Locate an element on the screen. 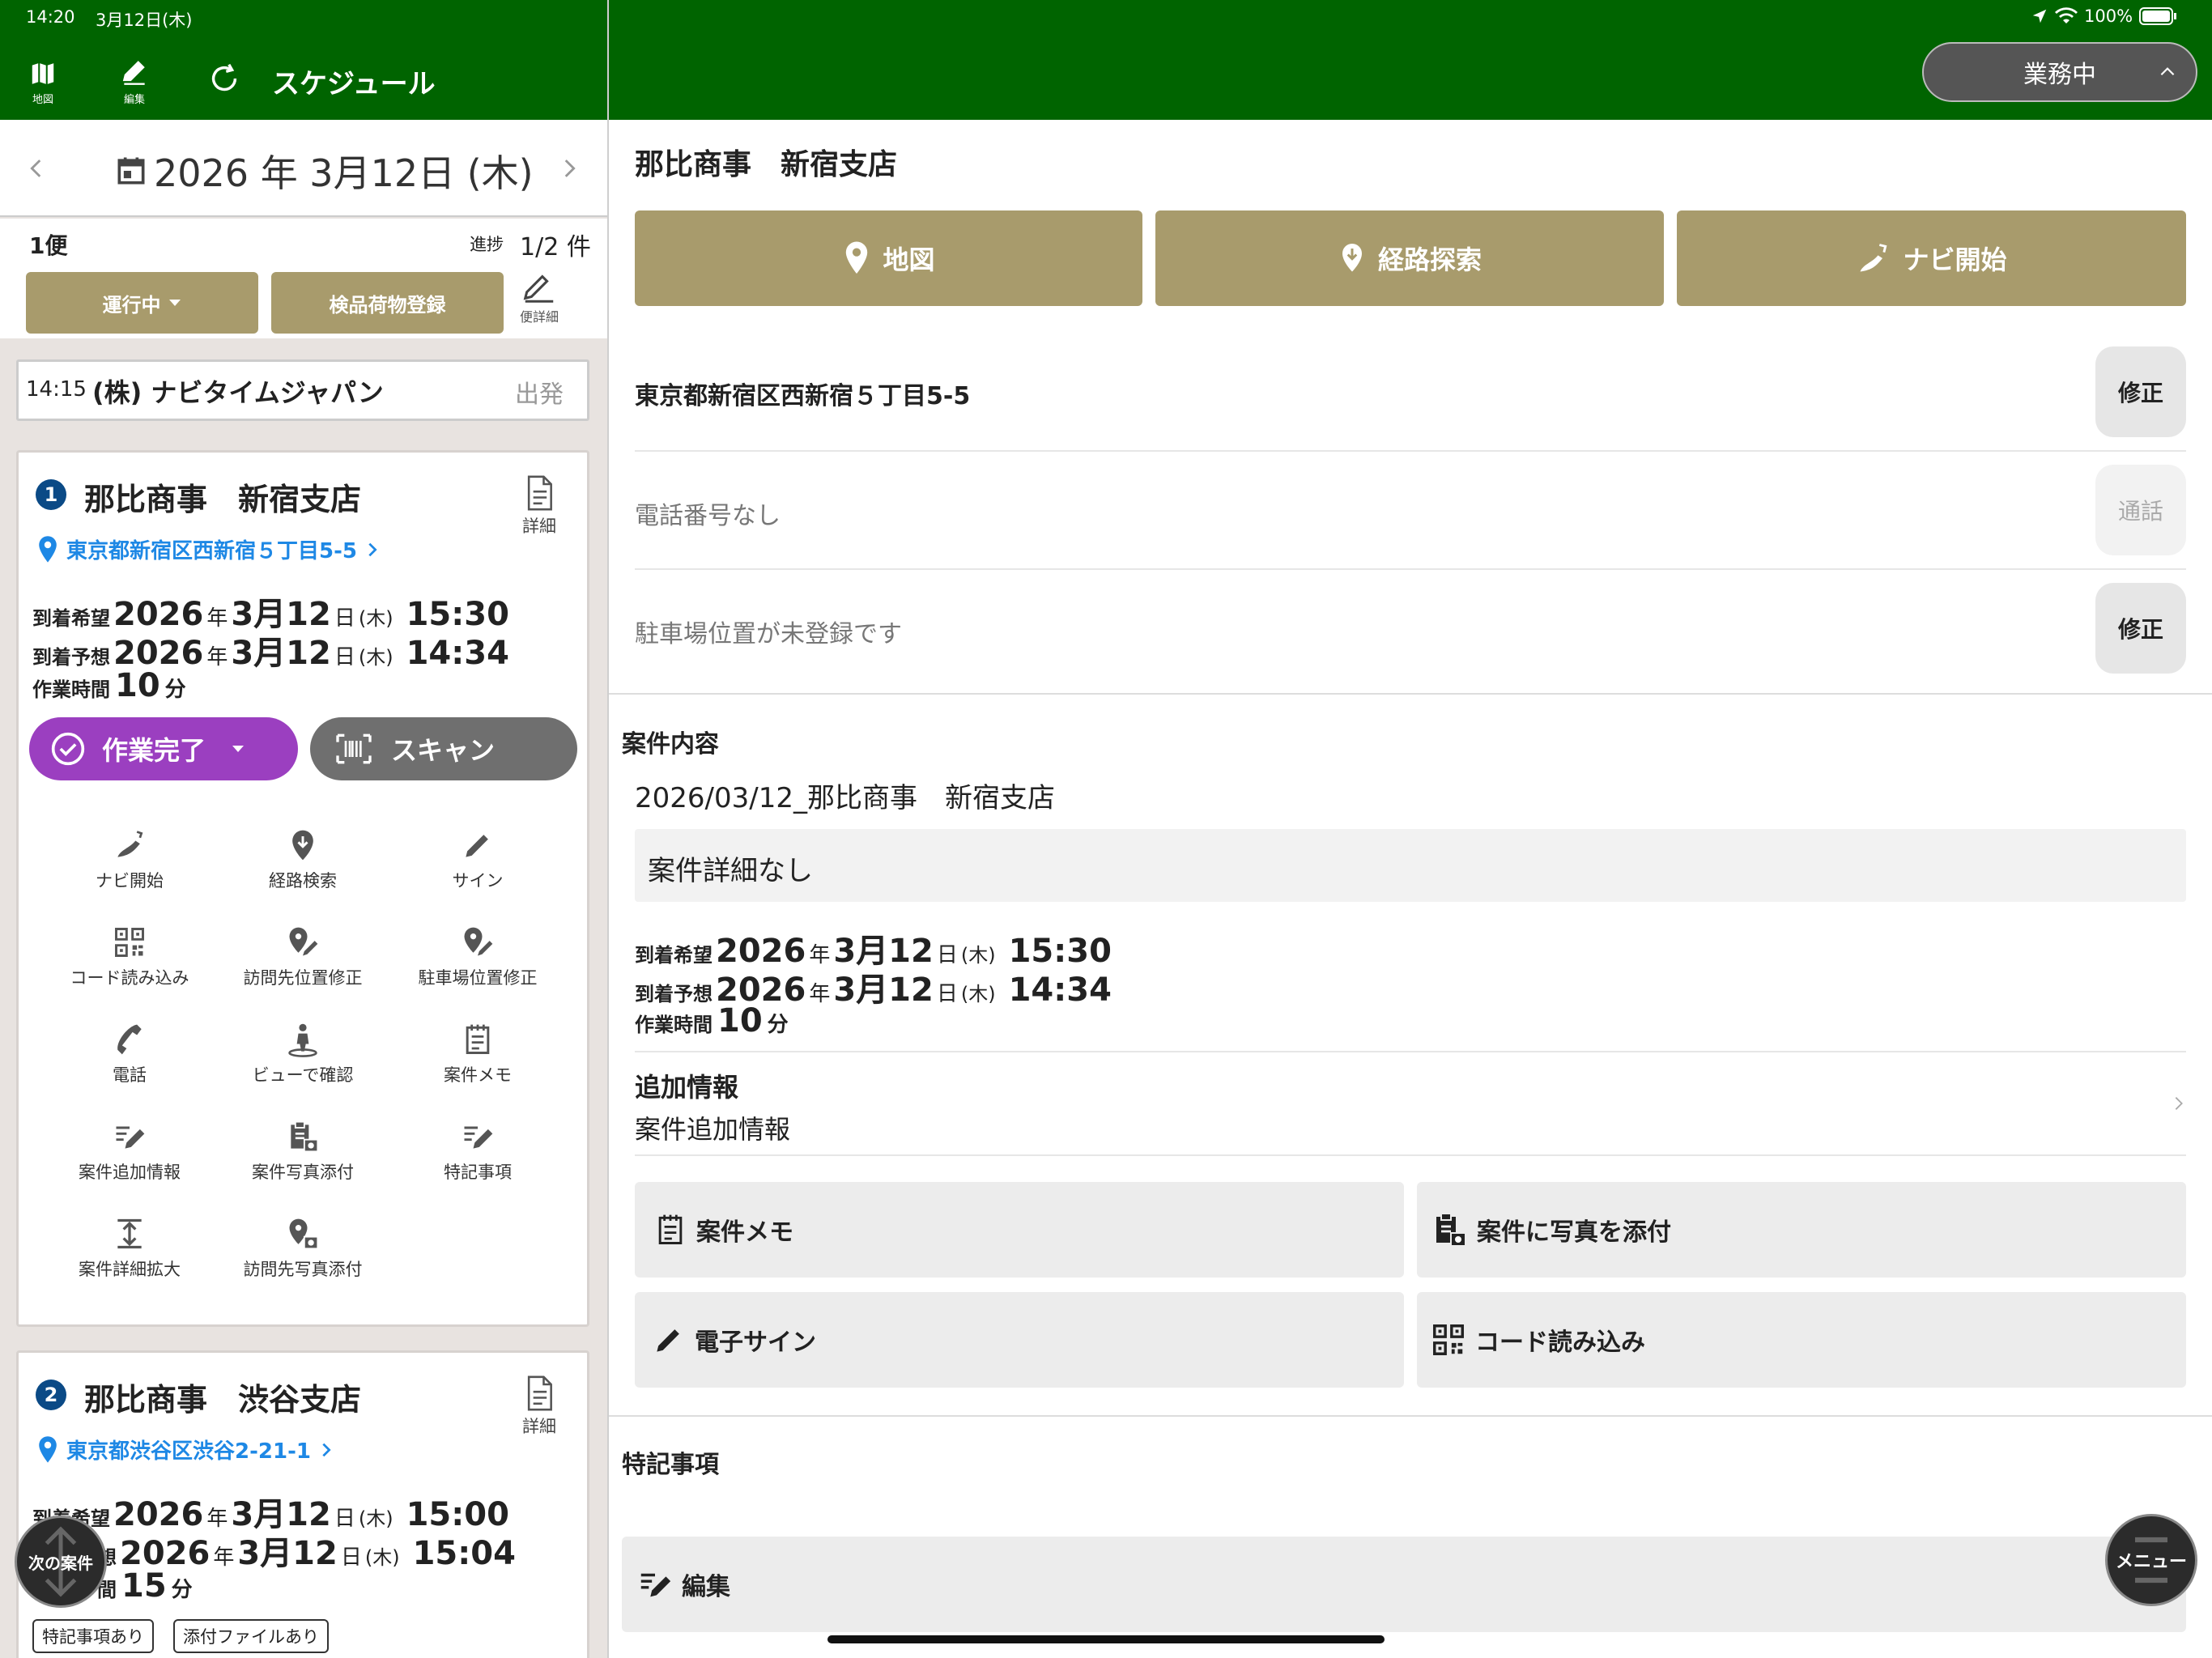 The height and width of the screenshot is (1658, 2212). parking-edit-button: 修正 is located at coordinates (2140, 628).